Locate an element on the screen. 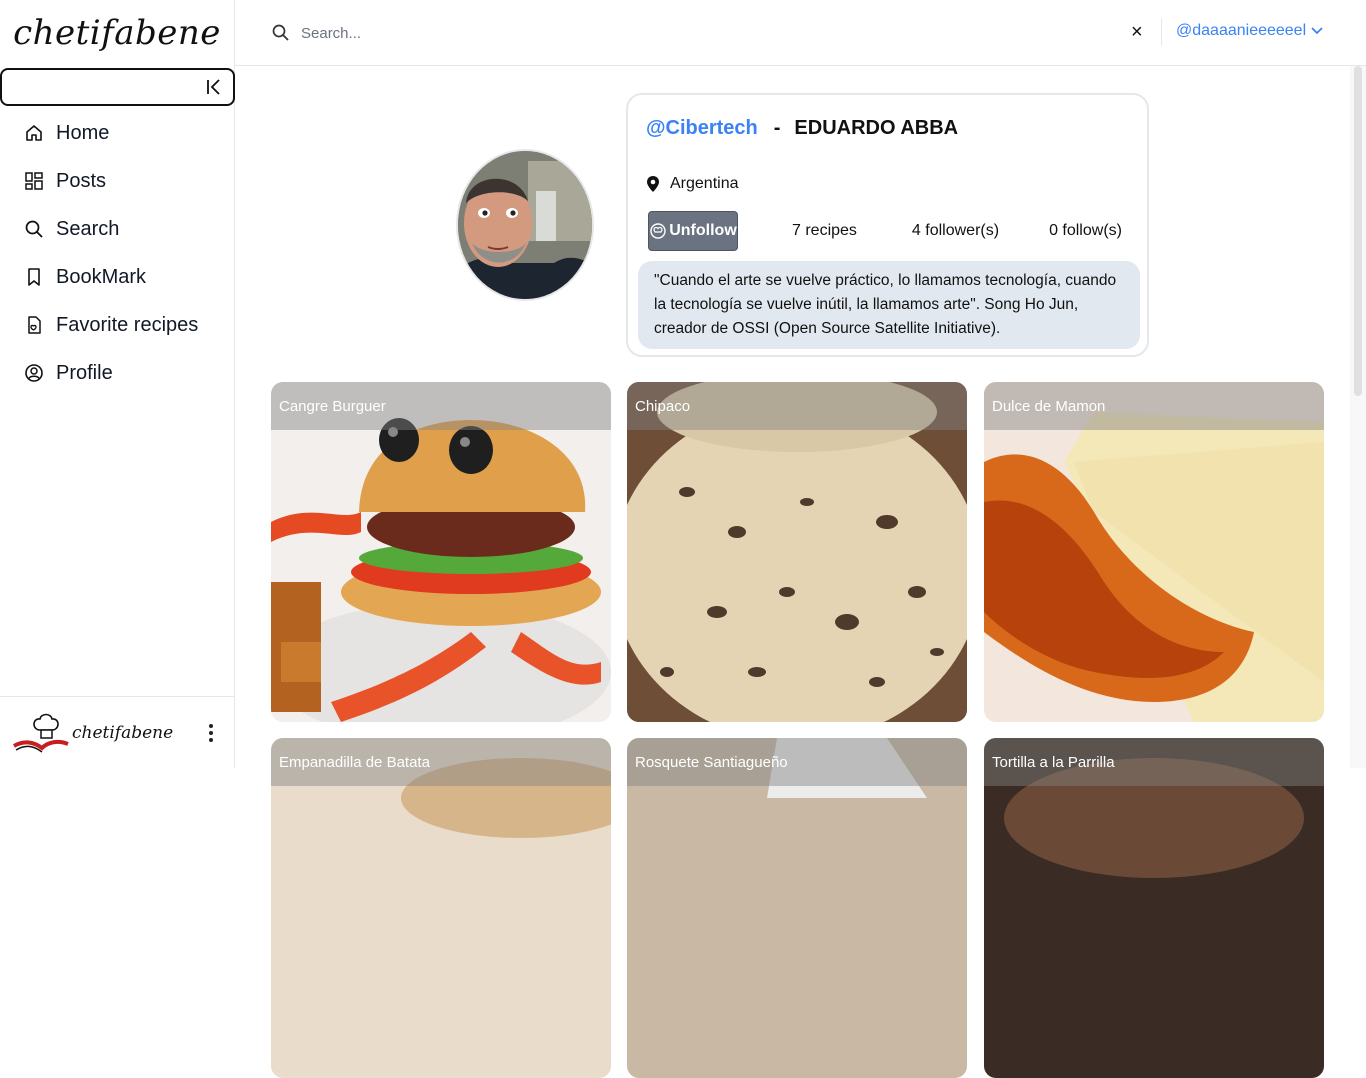  recipe-title: Tortilla a la Parrilla is located at coordinates (1154, 762).